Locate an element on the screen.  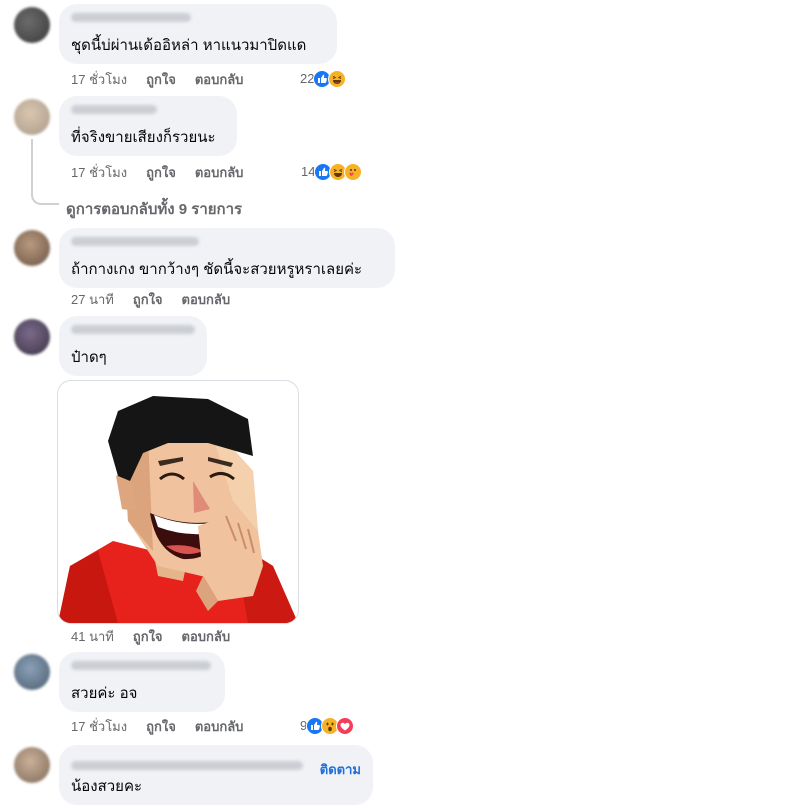
comment-text: ชุดนี้บ่ผ่านเด้ออิหล่า หาแนวมาปิดแด is located at coordinates (189, 45).